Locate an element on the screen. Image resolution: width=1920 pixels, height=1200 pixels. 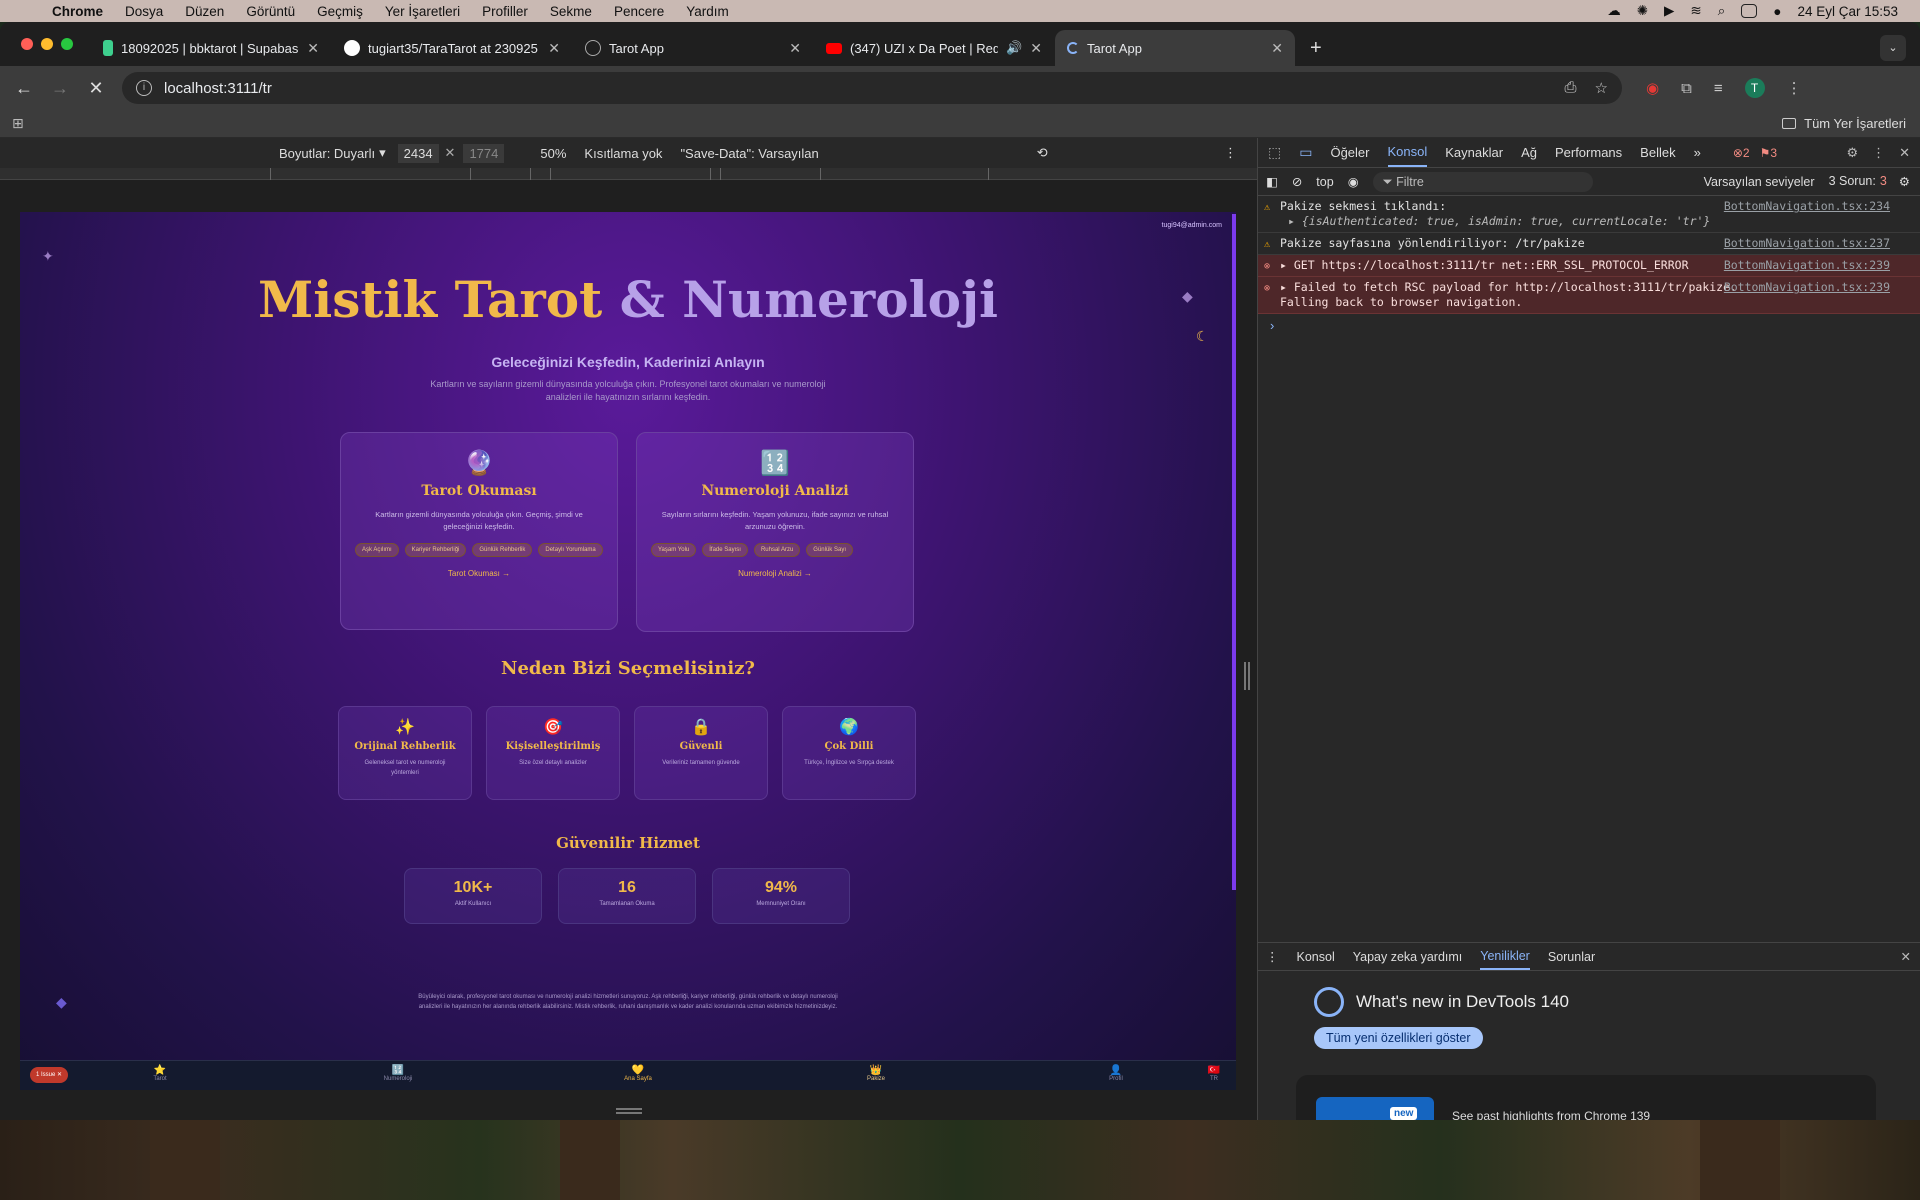
tab-sources: Kaynaklar is located at coordinates (1474, 152).